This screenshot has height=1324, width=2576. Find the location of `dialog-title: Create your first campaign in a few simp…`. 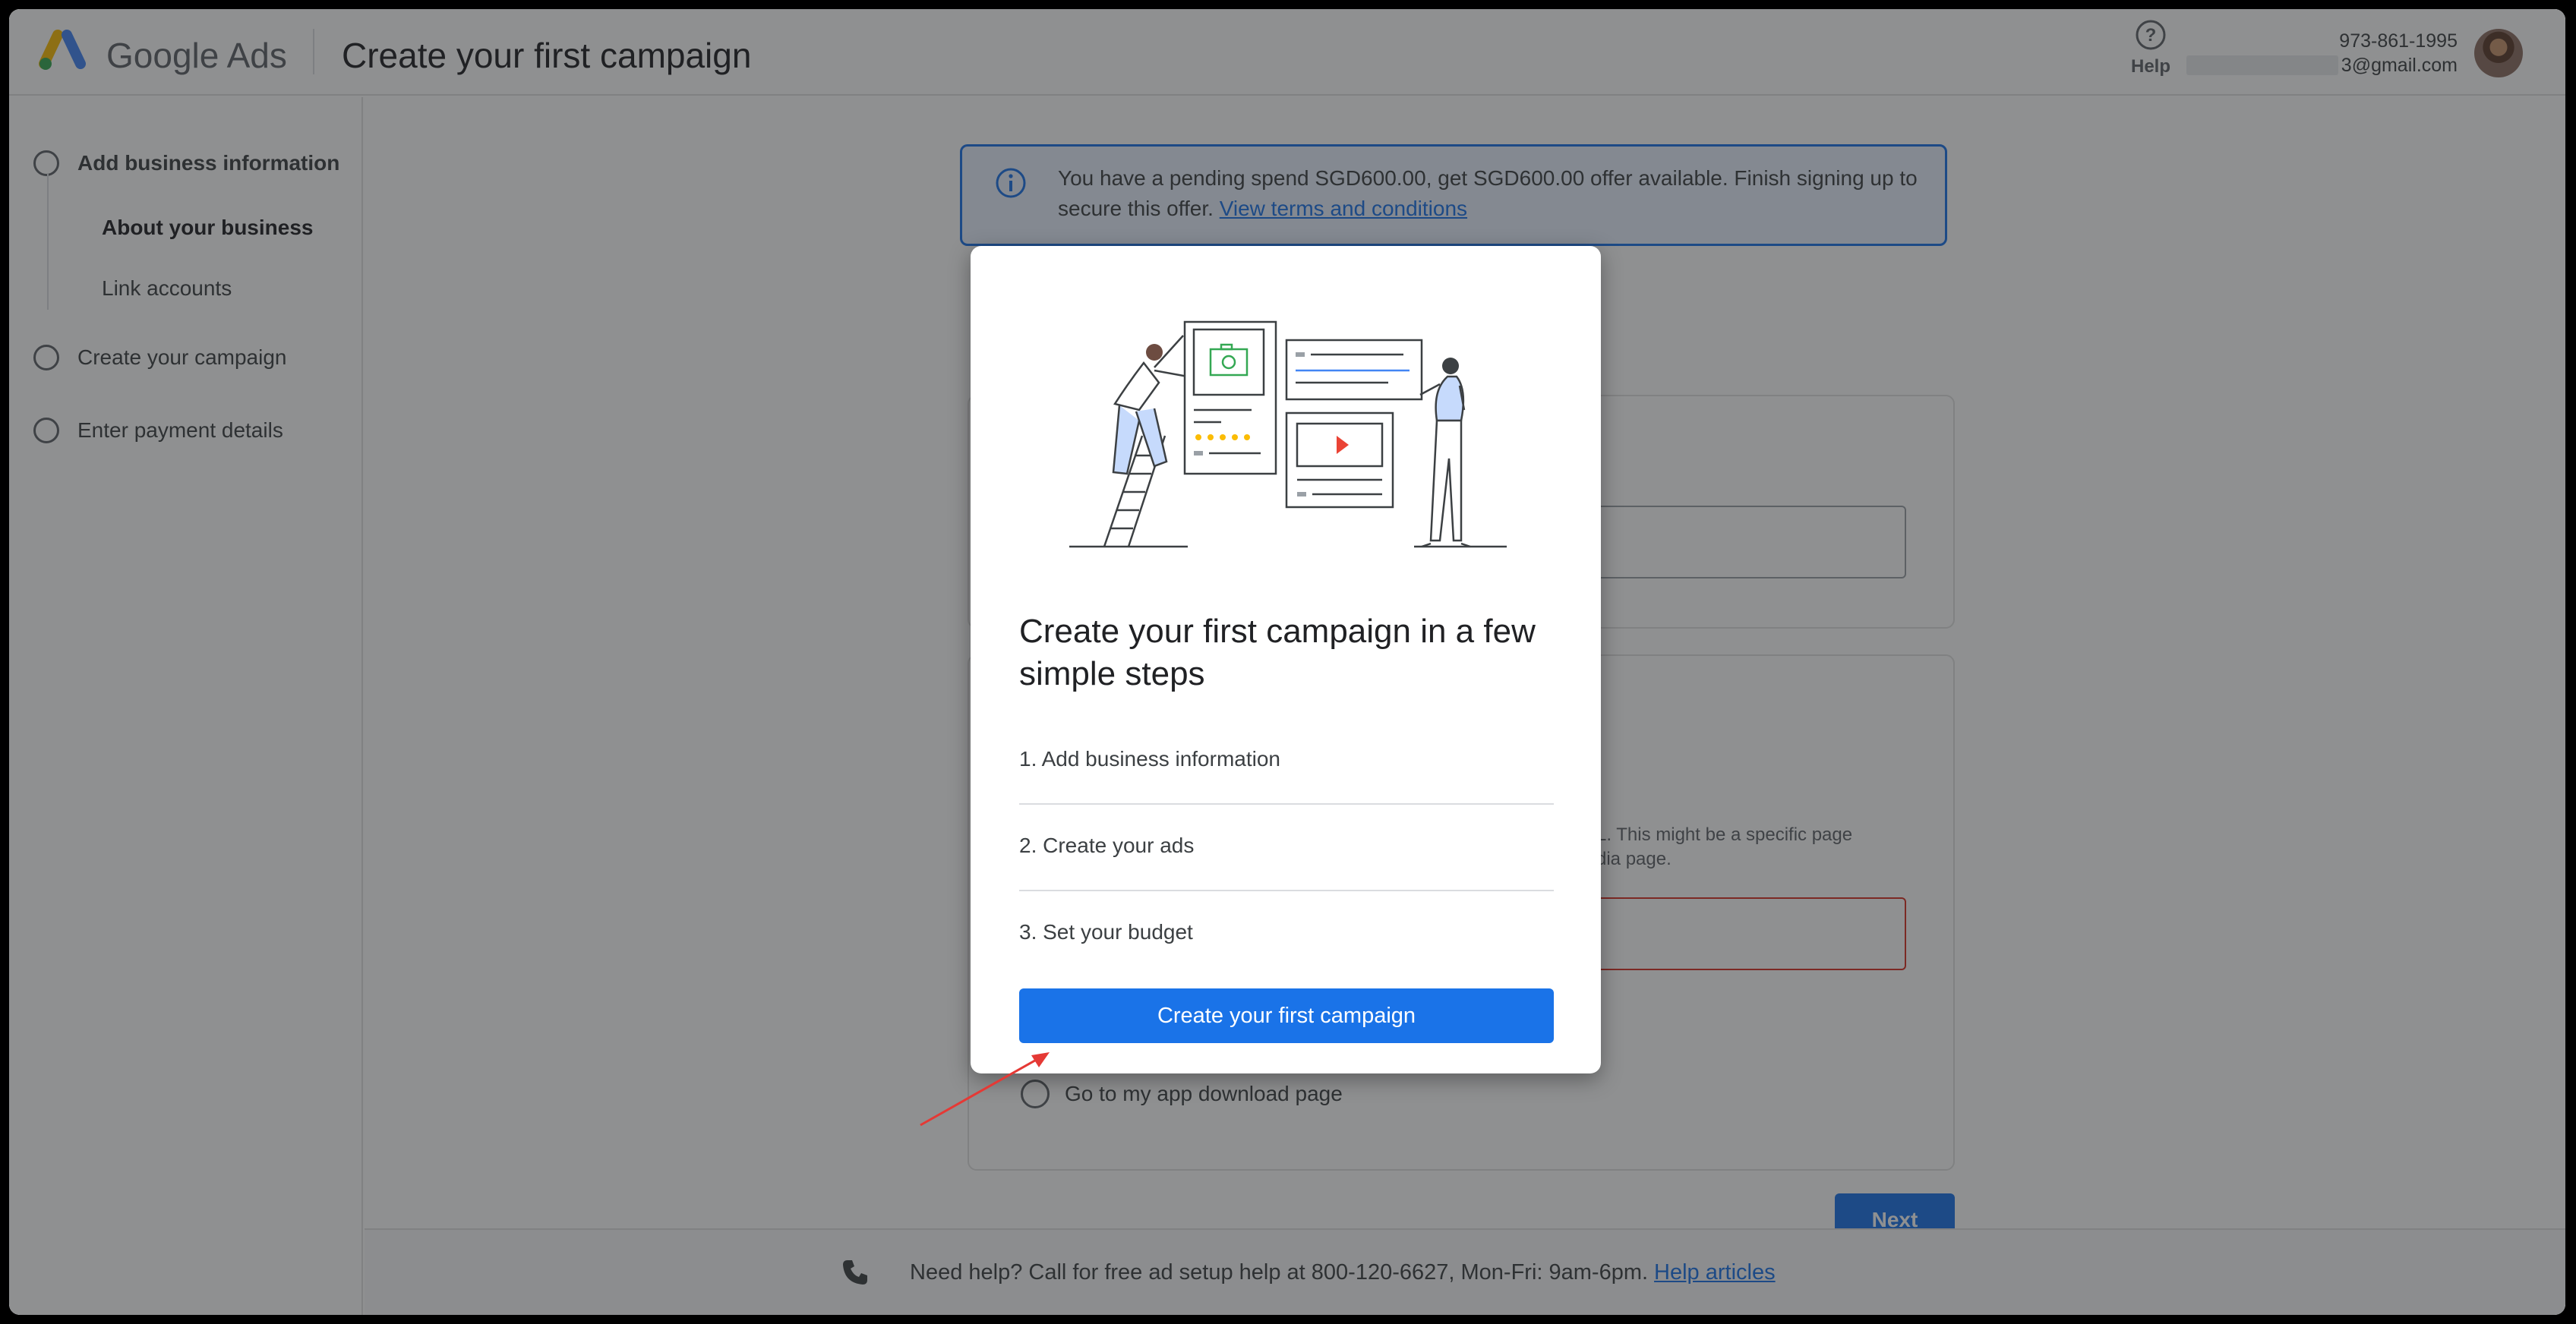

dialog-title: Create your first campaign in a few simp… is located at coordinates (1277, 652).